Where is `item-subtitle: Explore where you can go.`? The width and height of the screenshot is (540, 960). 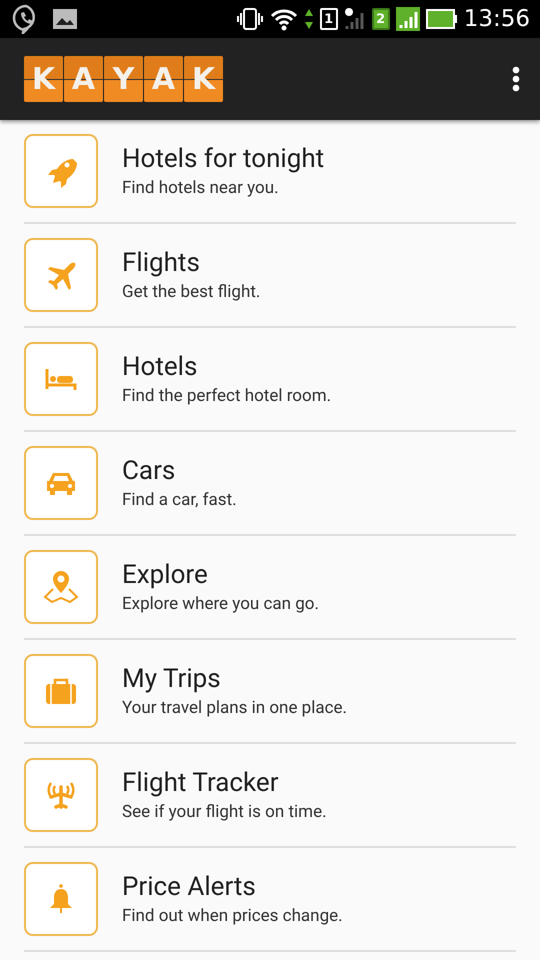 item-subtitle: Explore where you can go. is located at coordinates (220, 604).